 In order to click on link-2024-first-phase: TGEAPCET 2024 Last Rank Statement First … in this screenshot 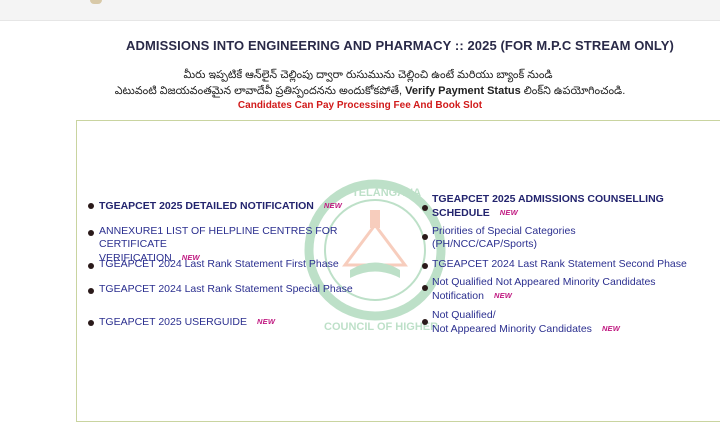, I will do `click(219, 264)`.